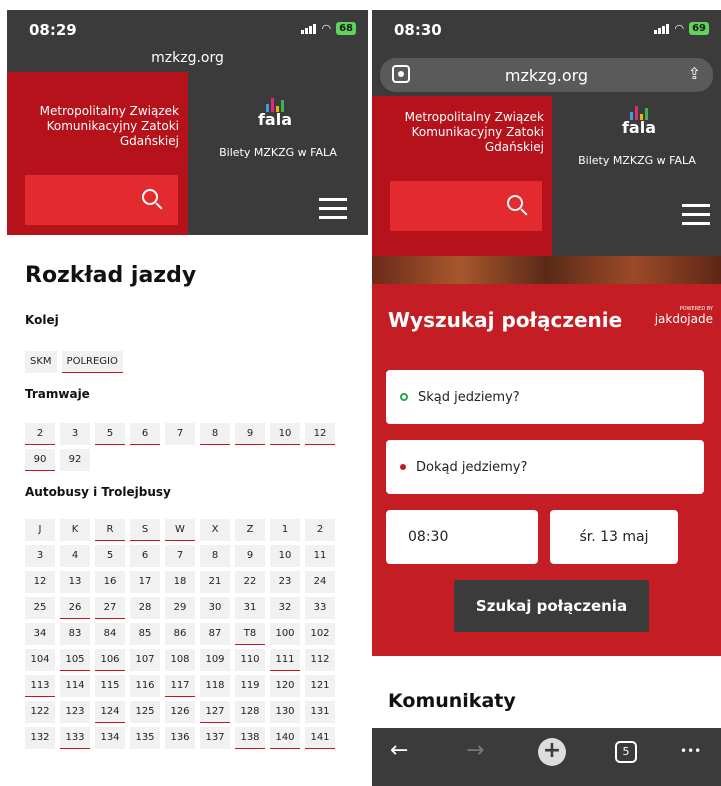 This screenshot has height=786, width=721. Describe the element at coordinates (694, 73) in the screenshot. I see `share-icon: ⇪` at that location.